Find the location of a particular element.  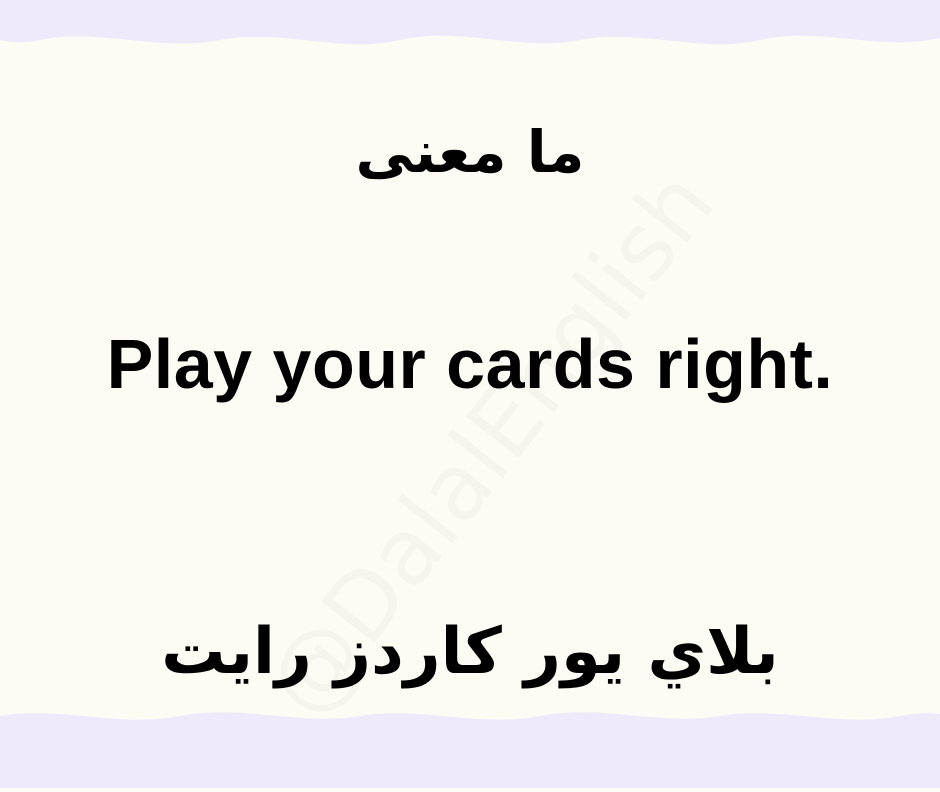

arabic-transliteration: بلاي يور كاردز رايت is located at coordinates (470, 652).